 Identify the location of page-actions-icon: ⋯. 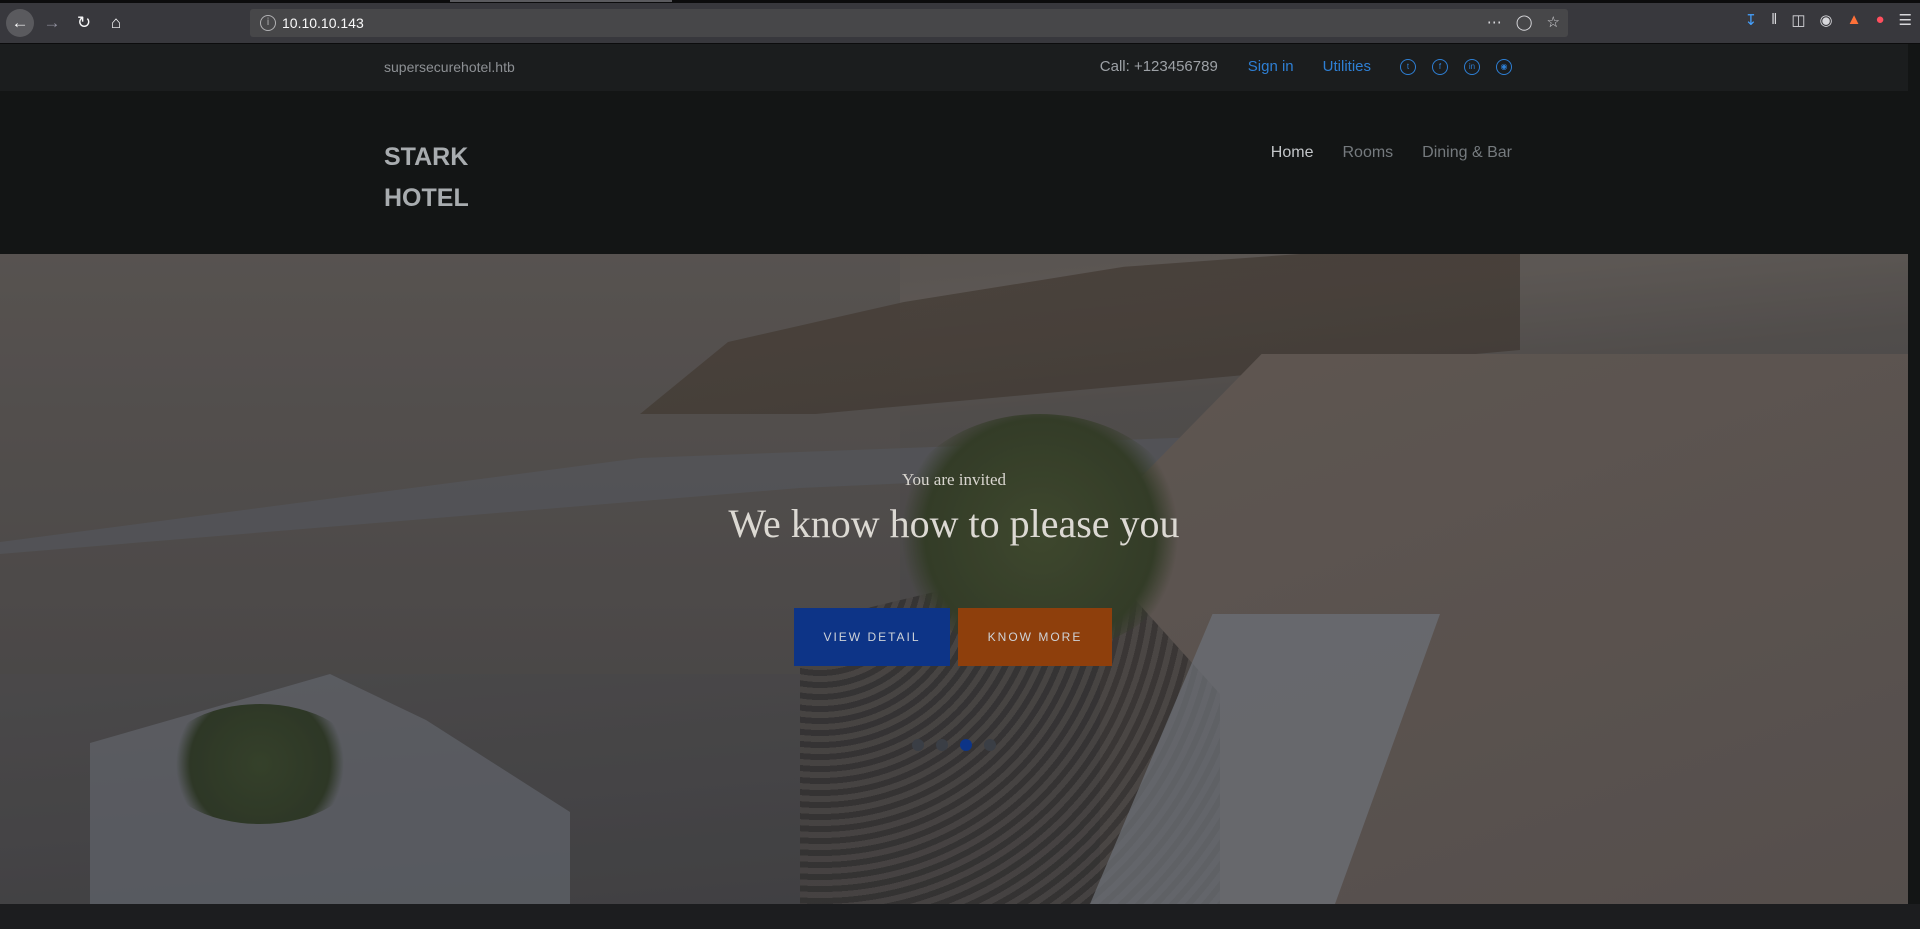
(1494, 22).